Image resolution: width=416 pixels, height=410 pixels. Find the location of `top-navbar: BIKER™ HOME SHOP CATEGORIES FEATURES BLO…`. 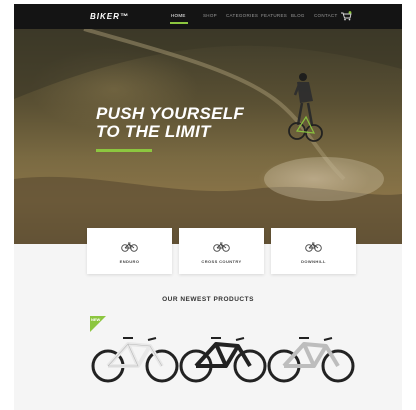

top-navbar: BIKER™ HOME SHOP CATEGORIES FEATURES BLO… is located at coordinates (208, 16).